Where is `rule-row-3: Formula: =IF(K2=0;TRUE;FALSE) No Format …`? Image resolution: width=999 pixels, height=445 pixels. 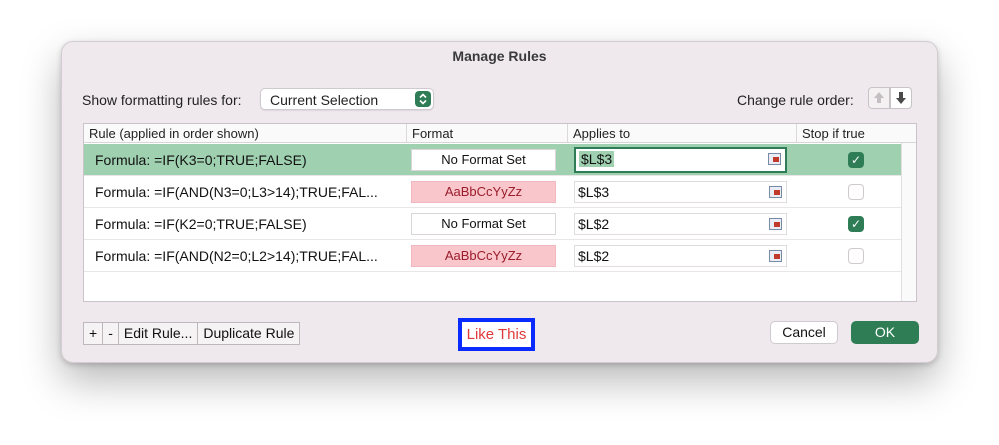 rule-row-3: Formula: =IF(K2=0;TRUE;FALSE) No Format … is located at coordinates (493, 224).